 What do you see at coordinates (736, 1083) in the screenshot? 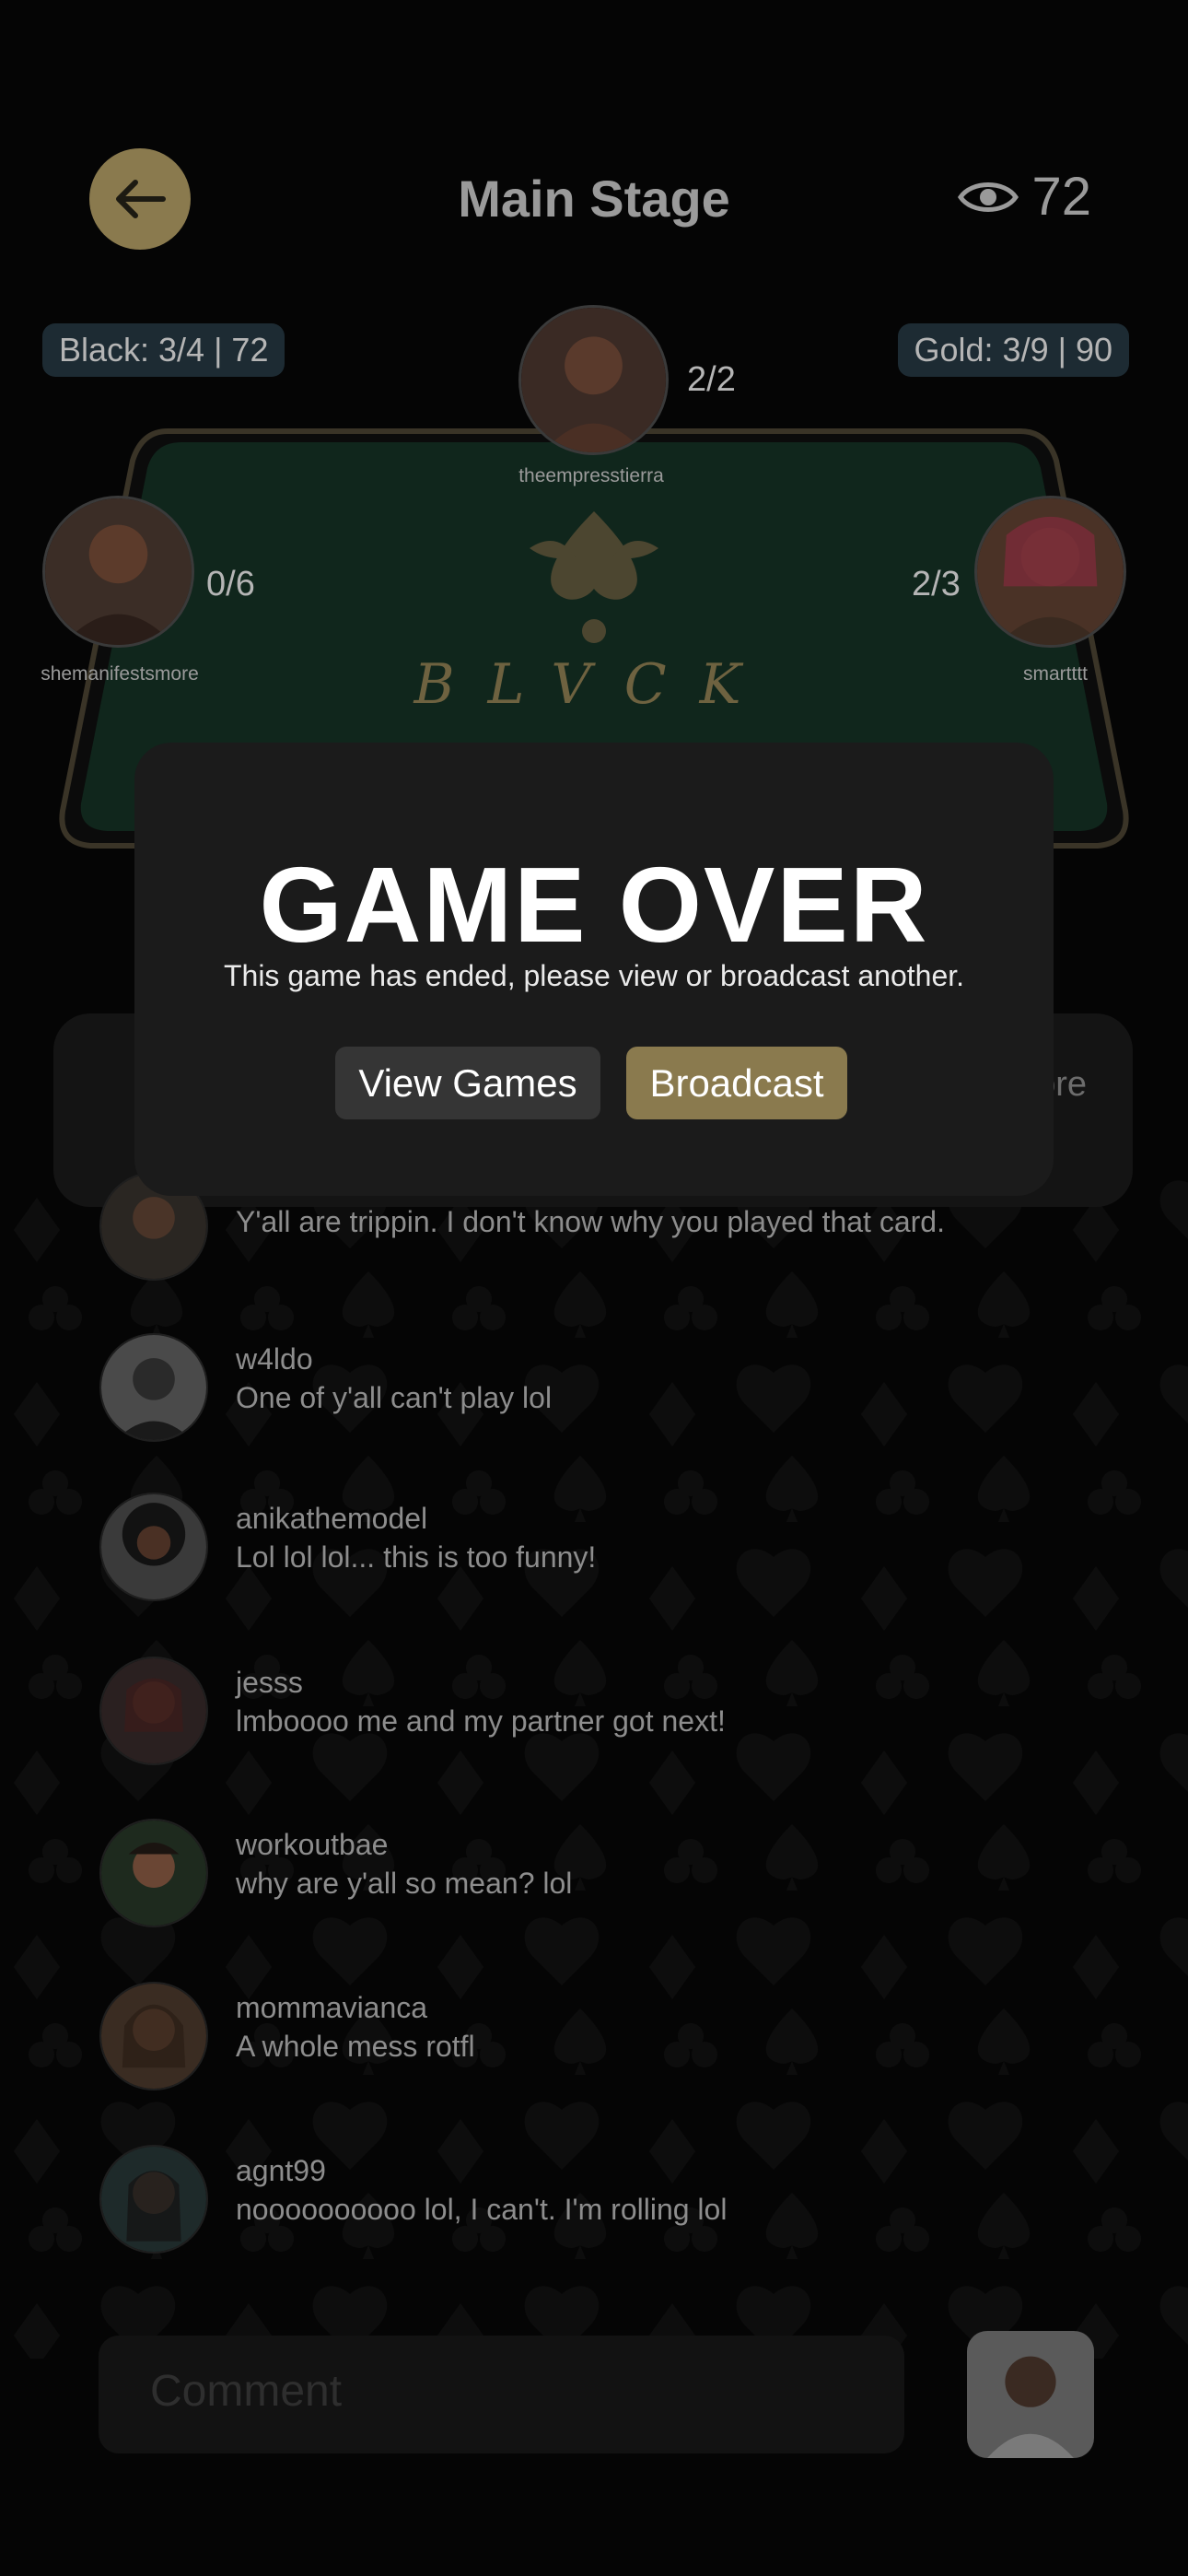
I see `broadcast-button: Broadcast` at bounding box center [736, 1083].